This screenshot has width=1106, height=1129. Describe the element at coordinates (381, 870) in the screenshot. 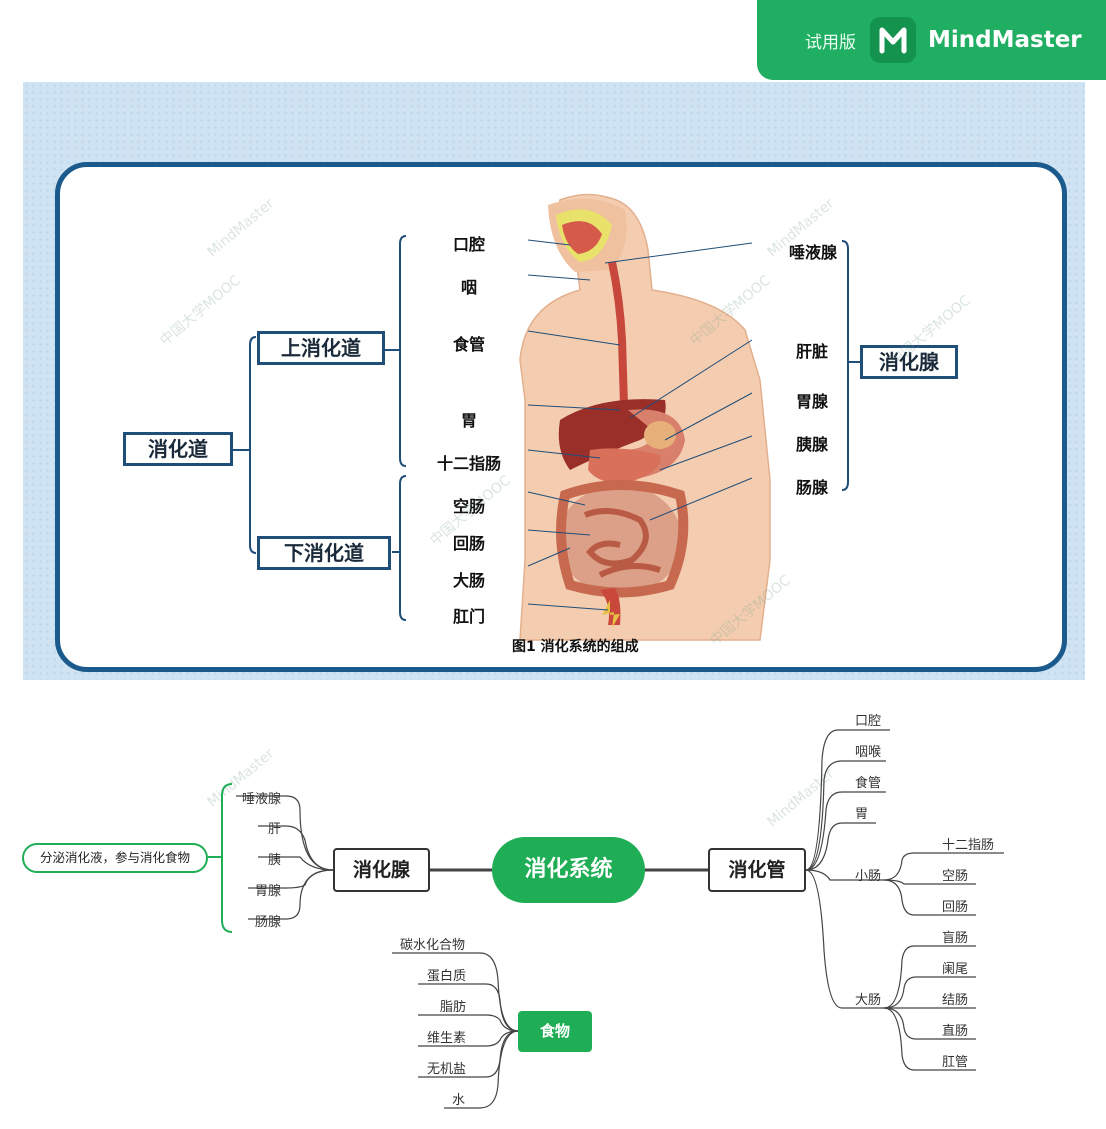

I see `topic-glands: 消化腺` at that location.